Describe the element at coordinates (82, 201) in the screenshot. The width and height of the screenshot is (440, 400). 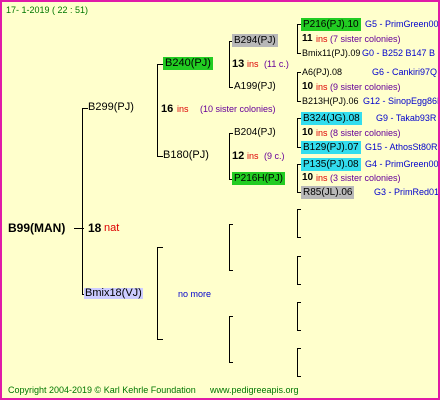
I see `gen1-bracket` at that location.